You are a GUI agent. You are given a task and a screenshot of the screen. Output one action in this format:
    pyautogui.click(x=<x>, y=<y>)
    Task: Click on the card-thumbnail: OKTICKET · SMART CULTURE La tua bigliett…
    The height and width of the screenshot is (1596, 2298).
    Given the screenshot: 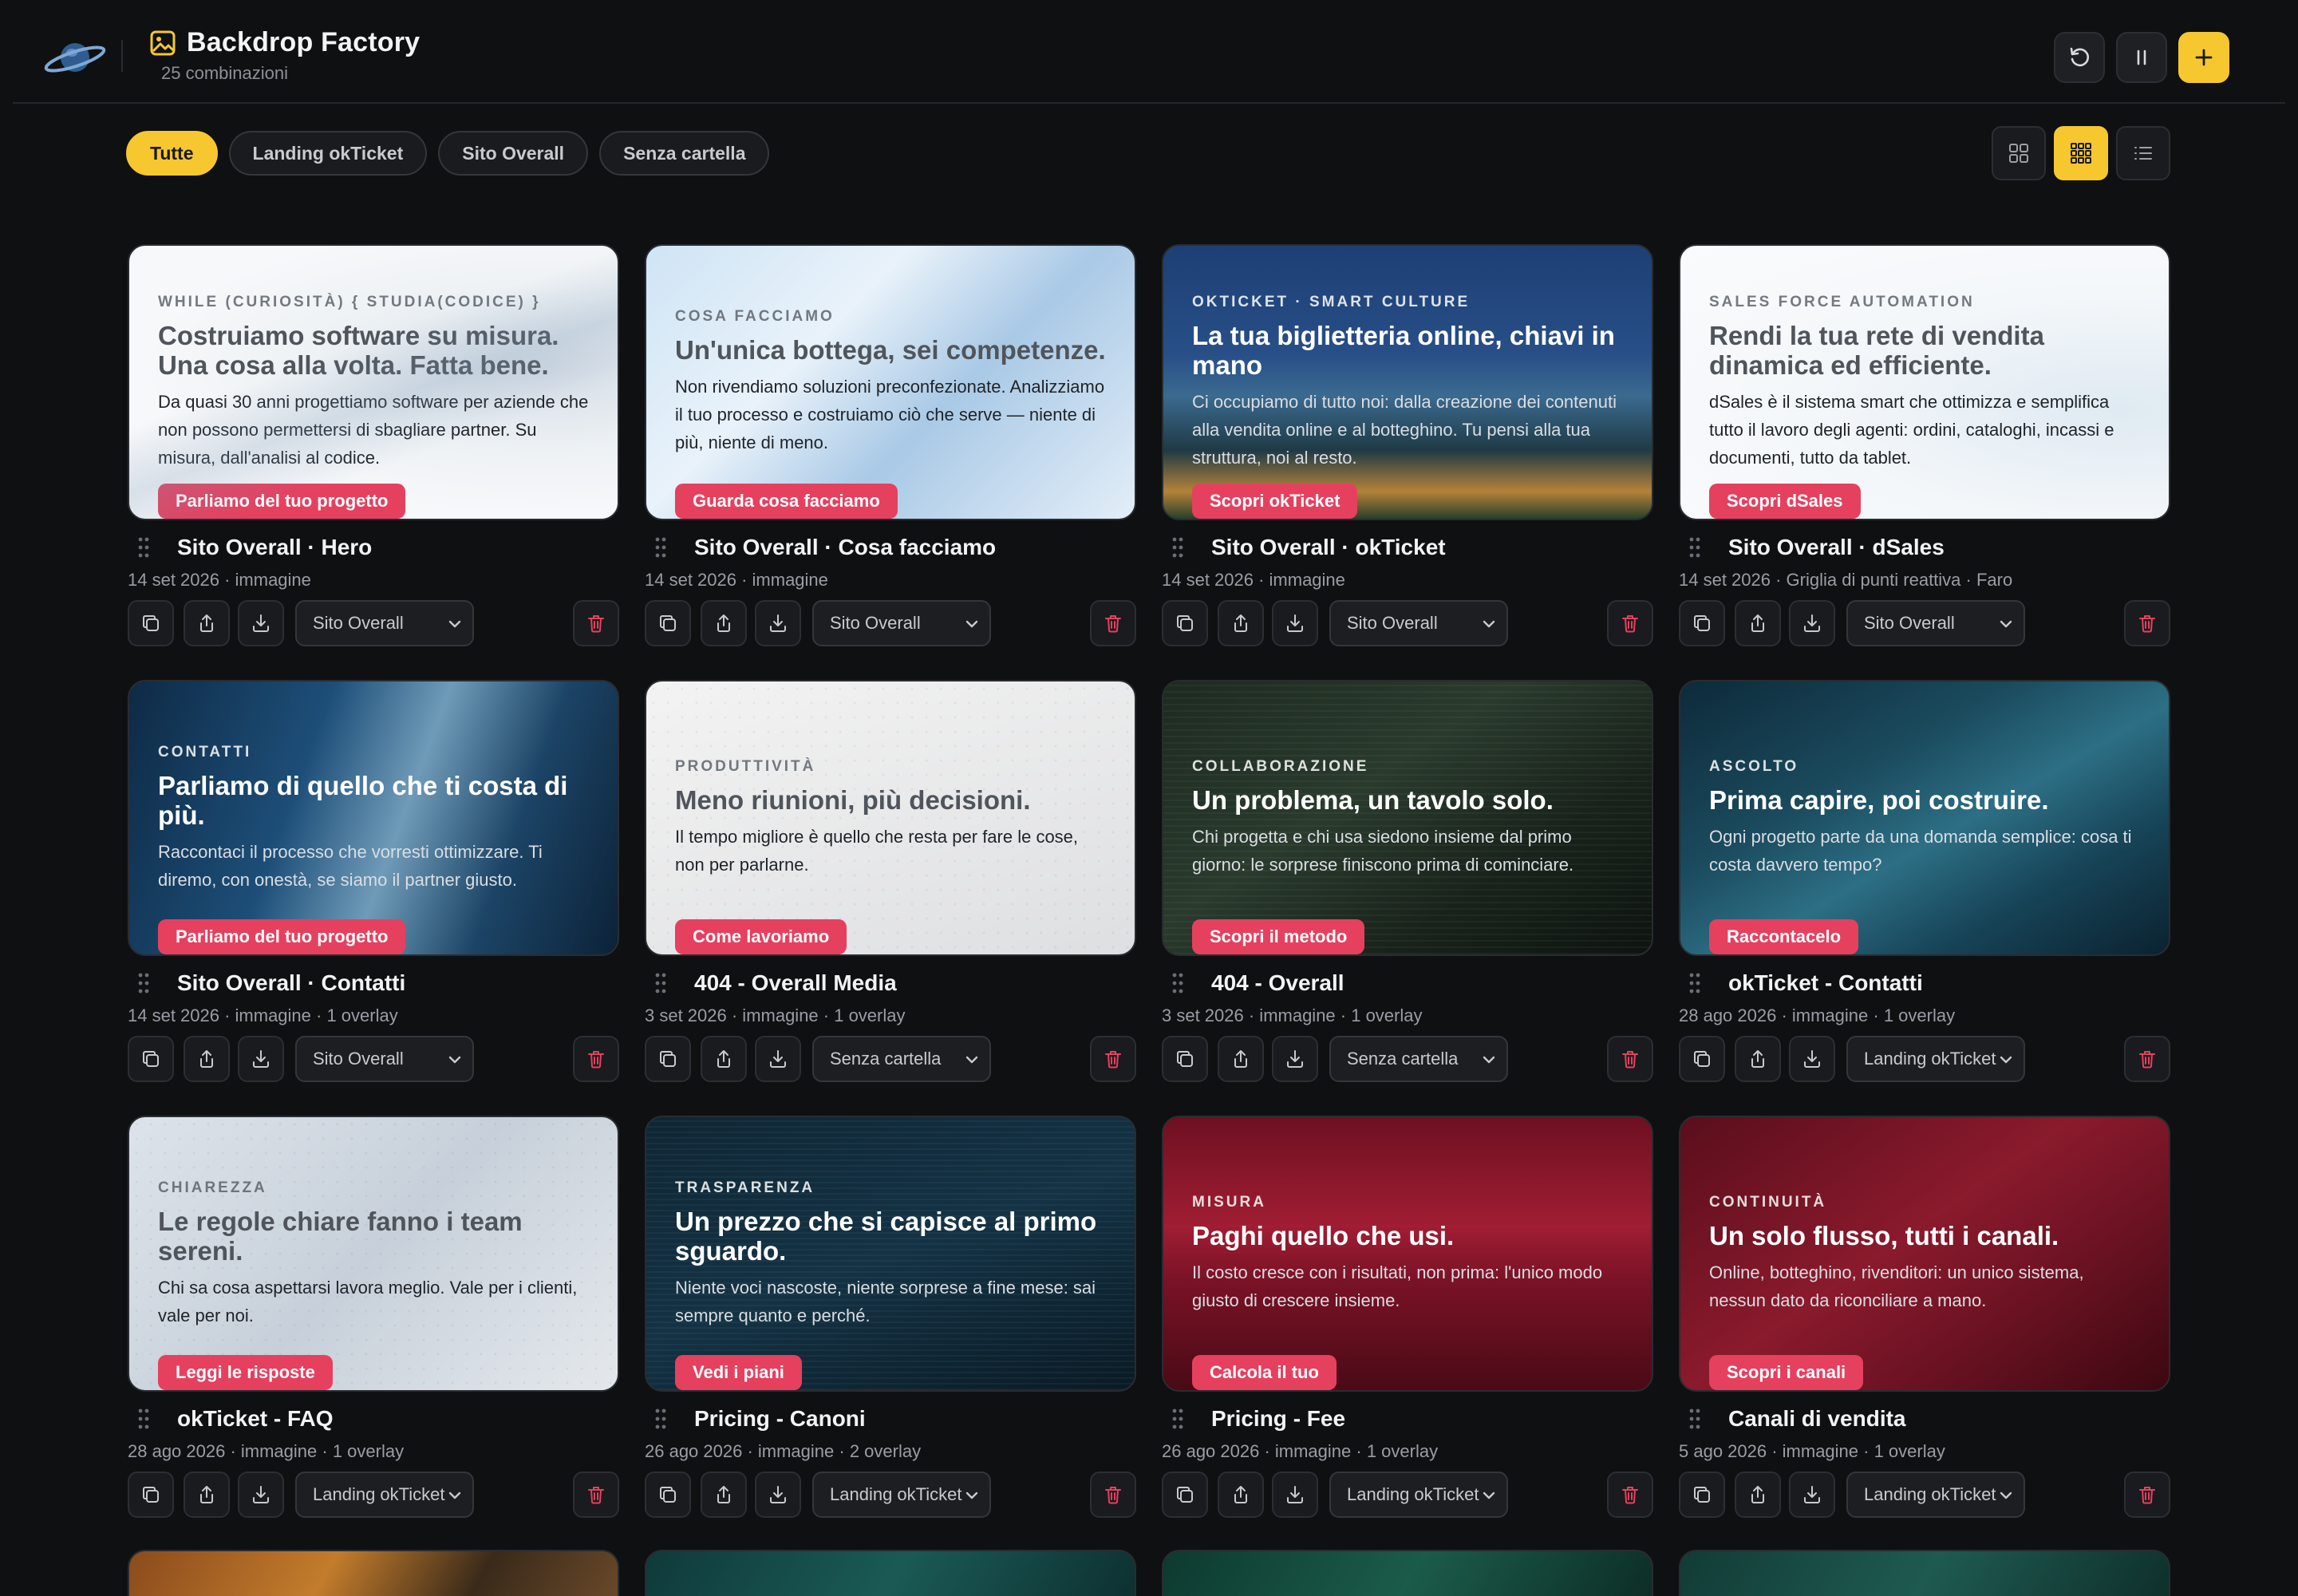 What is the action you would take?
    pyautogui.click(x=1408, y=382)
    